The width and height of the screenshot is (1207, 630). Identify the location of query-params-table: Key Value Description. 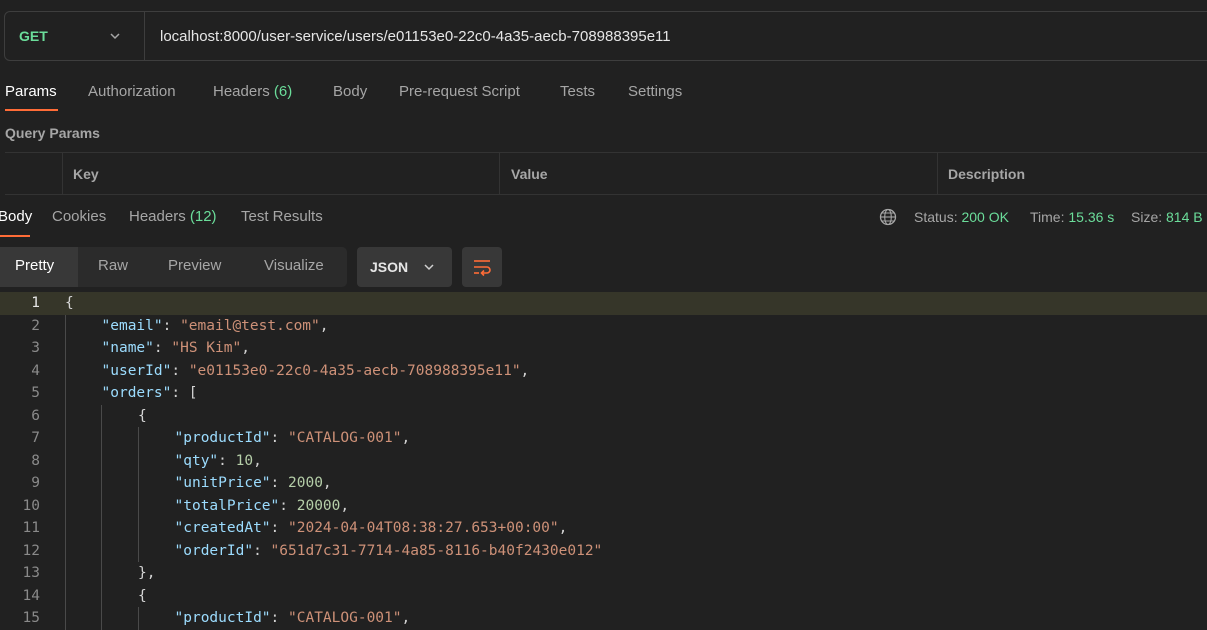
(606, 173).